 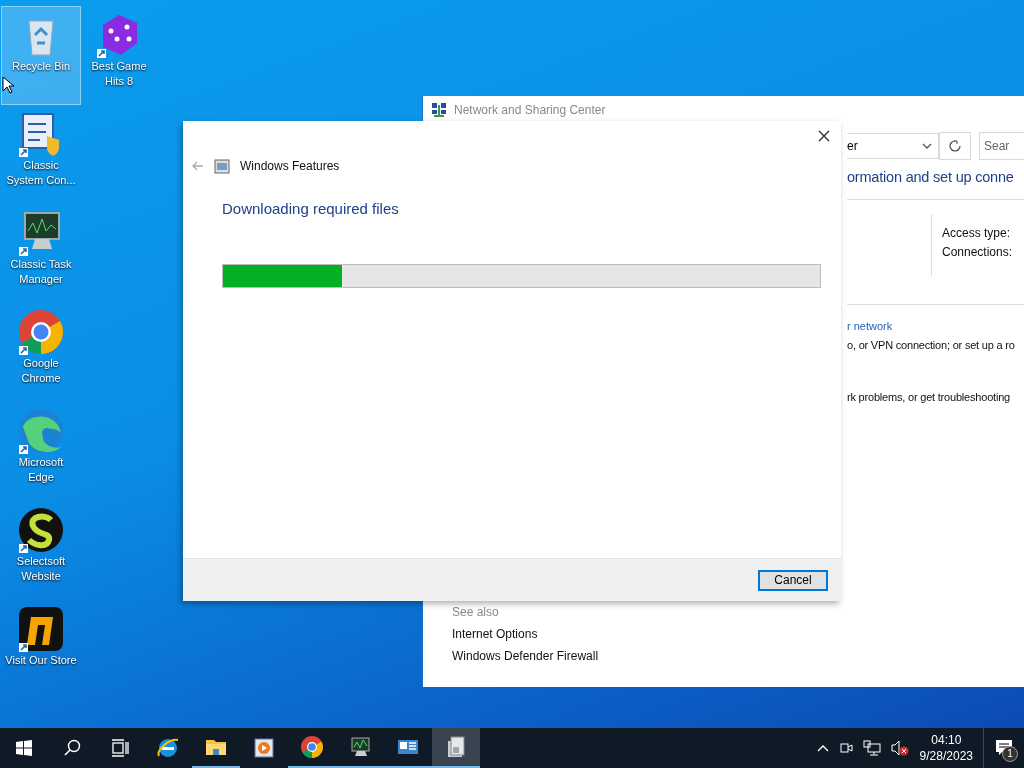 What do you see at coordinates (24, 748) in the screenshot?
I see `windows-logo-icon` at bounding box center [24, 748].